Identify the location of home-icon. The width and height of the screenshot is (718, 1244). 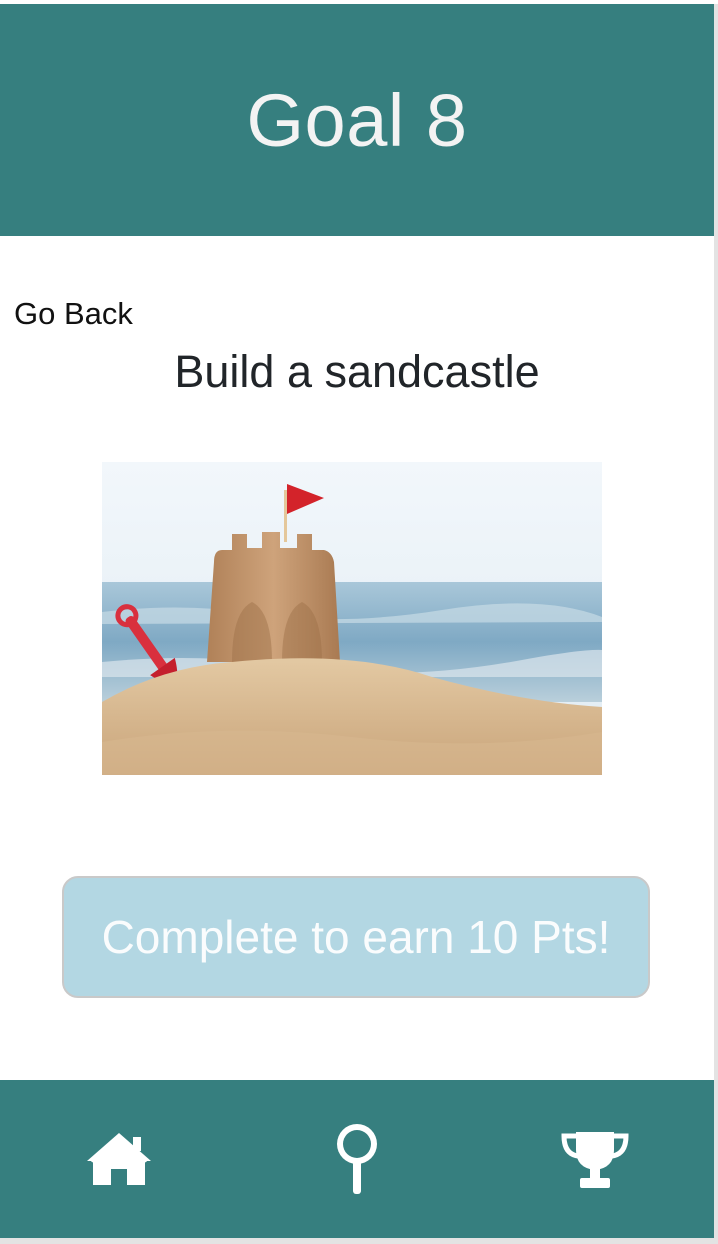
(119, 1159).